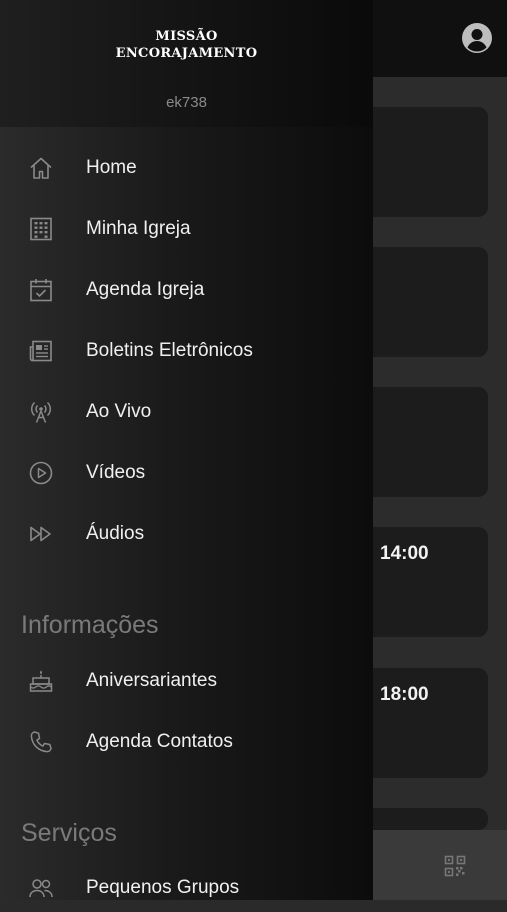 Image resolution: width=507 pixels, height=912 pixels. What do you see at coordinates (404, 553) in the screenshot?
I see `event-time: 14:00` at bounding box center [404, 553].